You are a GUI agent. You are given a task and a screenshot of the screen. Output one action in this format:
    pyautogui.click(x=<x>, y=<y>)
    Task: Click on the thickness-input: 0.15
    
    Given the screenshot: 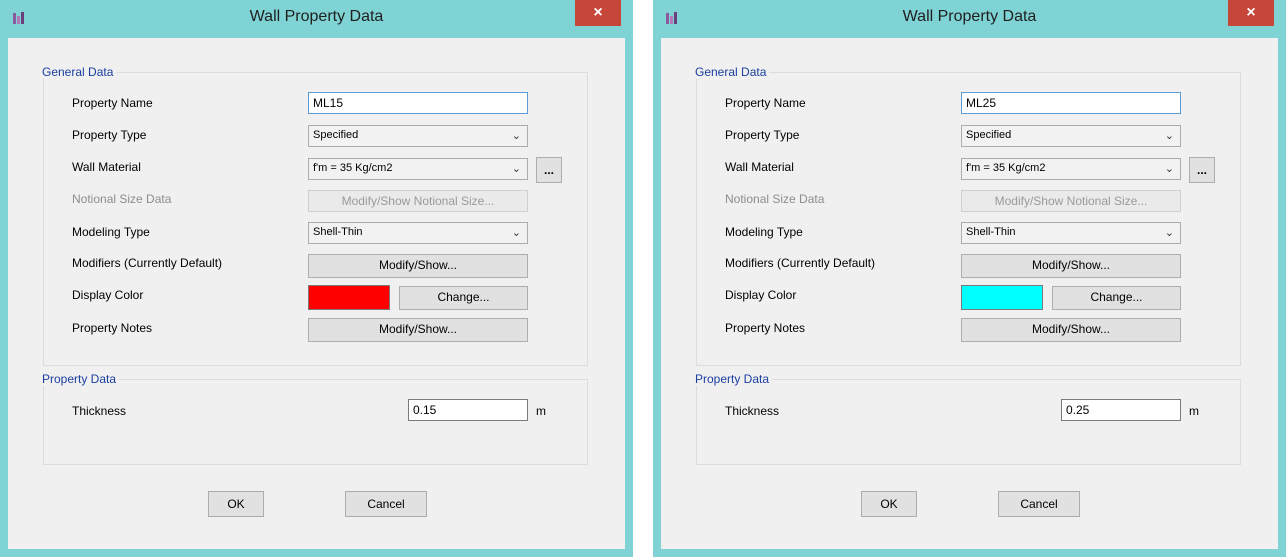 What is the action you would take?
    pyautogui.click(x=468, y=410)
    